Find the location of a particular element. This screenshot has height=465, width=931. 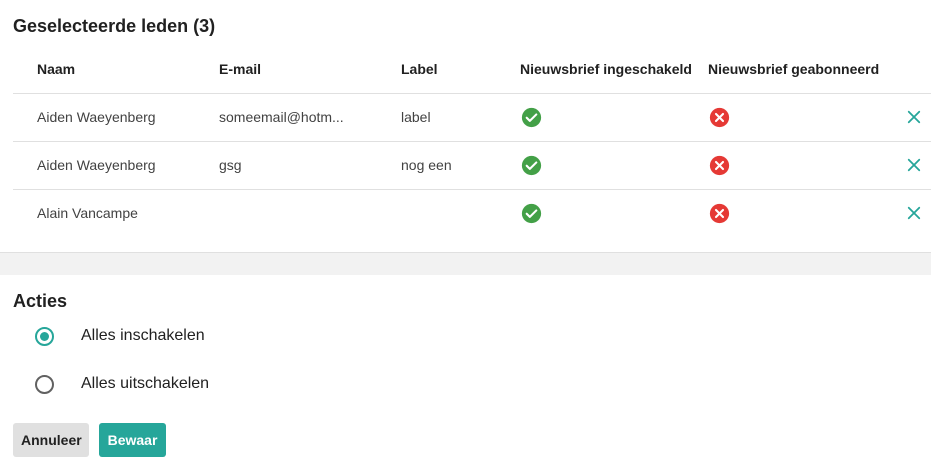

member-email is located at coordinates (310, 213).